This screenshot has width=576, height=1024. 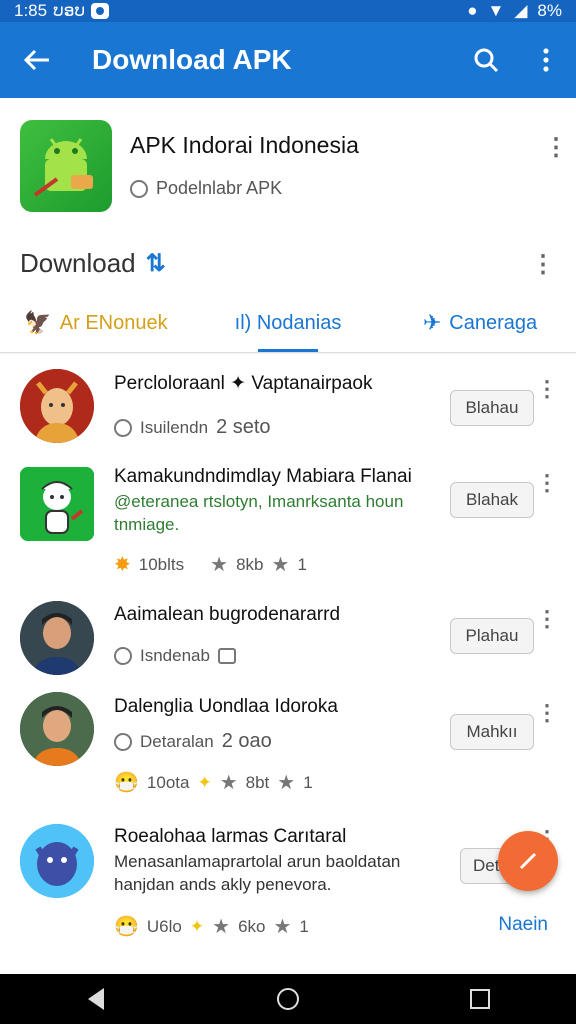 I want to click on app-bar: Download APK, so click(x=288, y=60).